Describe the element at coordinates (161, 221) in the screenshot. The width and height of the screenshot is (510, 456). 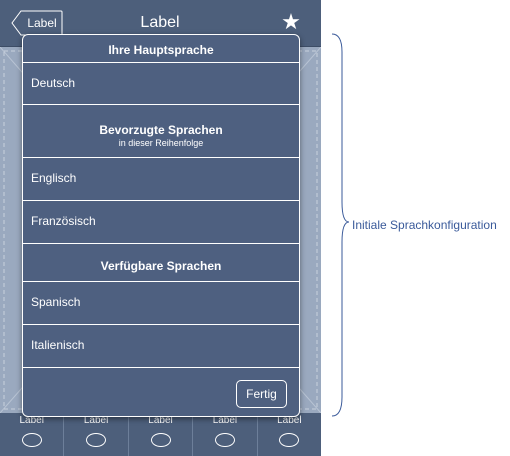
I see `preferred-language-row: Französisch` at that location.